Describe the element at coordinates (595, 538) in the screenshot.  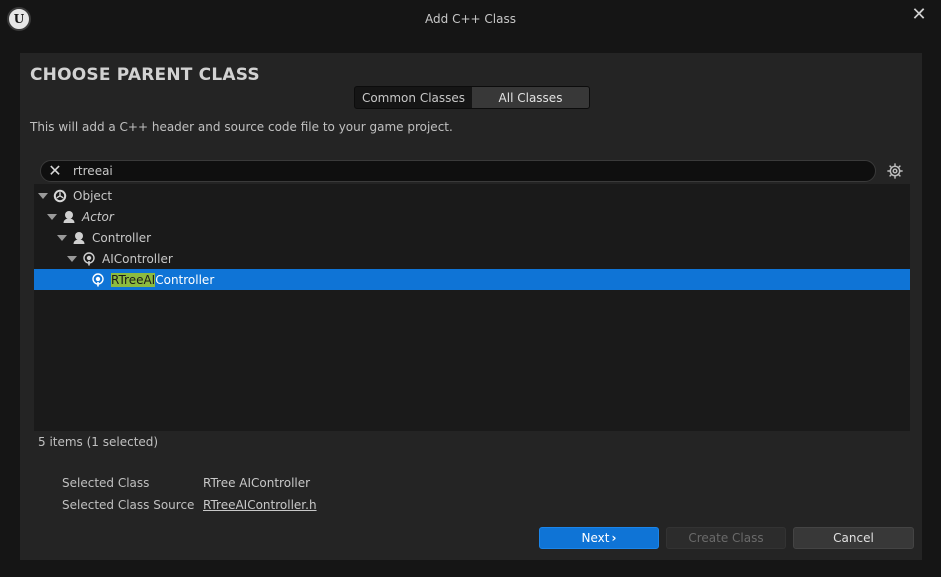
I see `next-button-label: Next` at that location.